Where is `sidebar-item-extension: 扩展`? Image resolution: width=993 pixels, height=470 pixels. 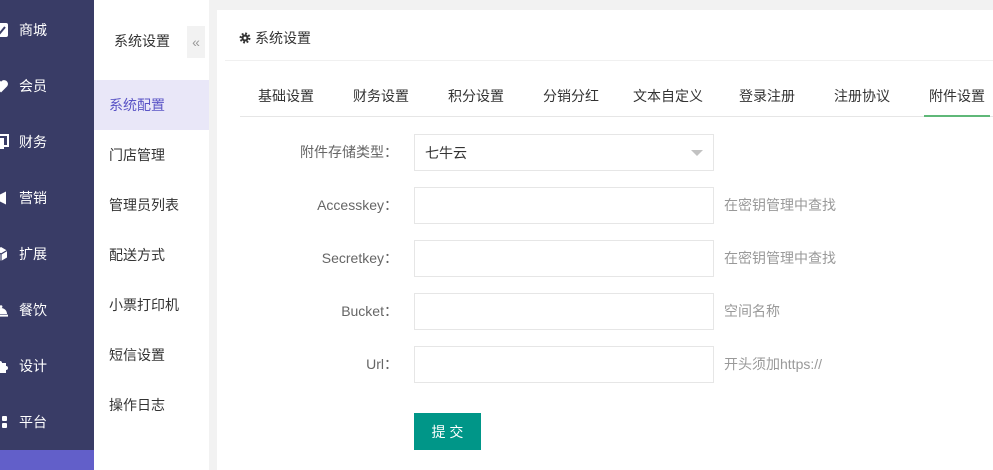 sidebar-item-extension: 扩展 is located at coordinates (47, 254).